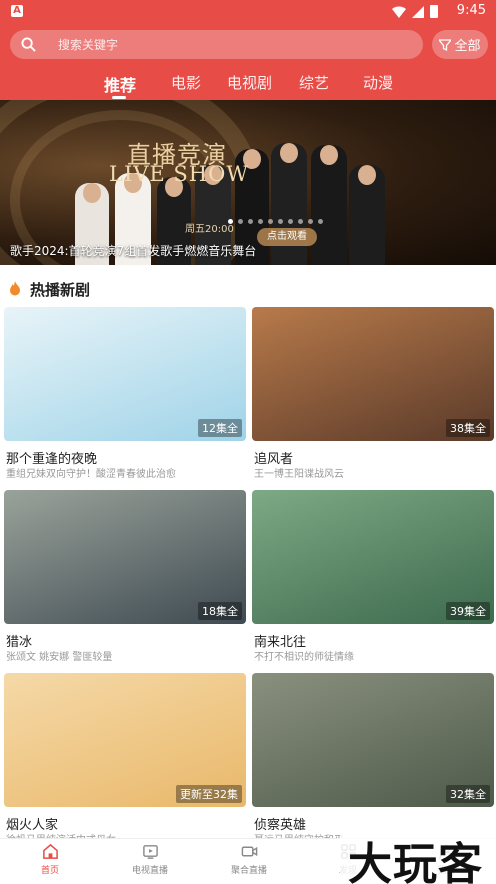 Image resolution: width=496 pixels, height=884 pixels. Describe the element at coordinates (275, 221) in the screenshot. I see `carousel-dots` at that location.